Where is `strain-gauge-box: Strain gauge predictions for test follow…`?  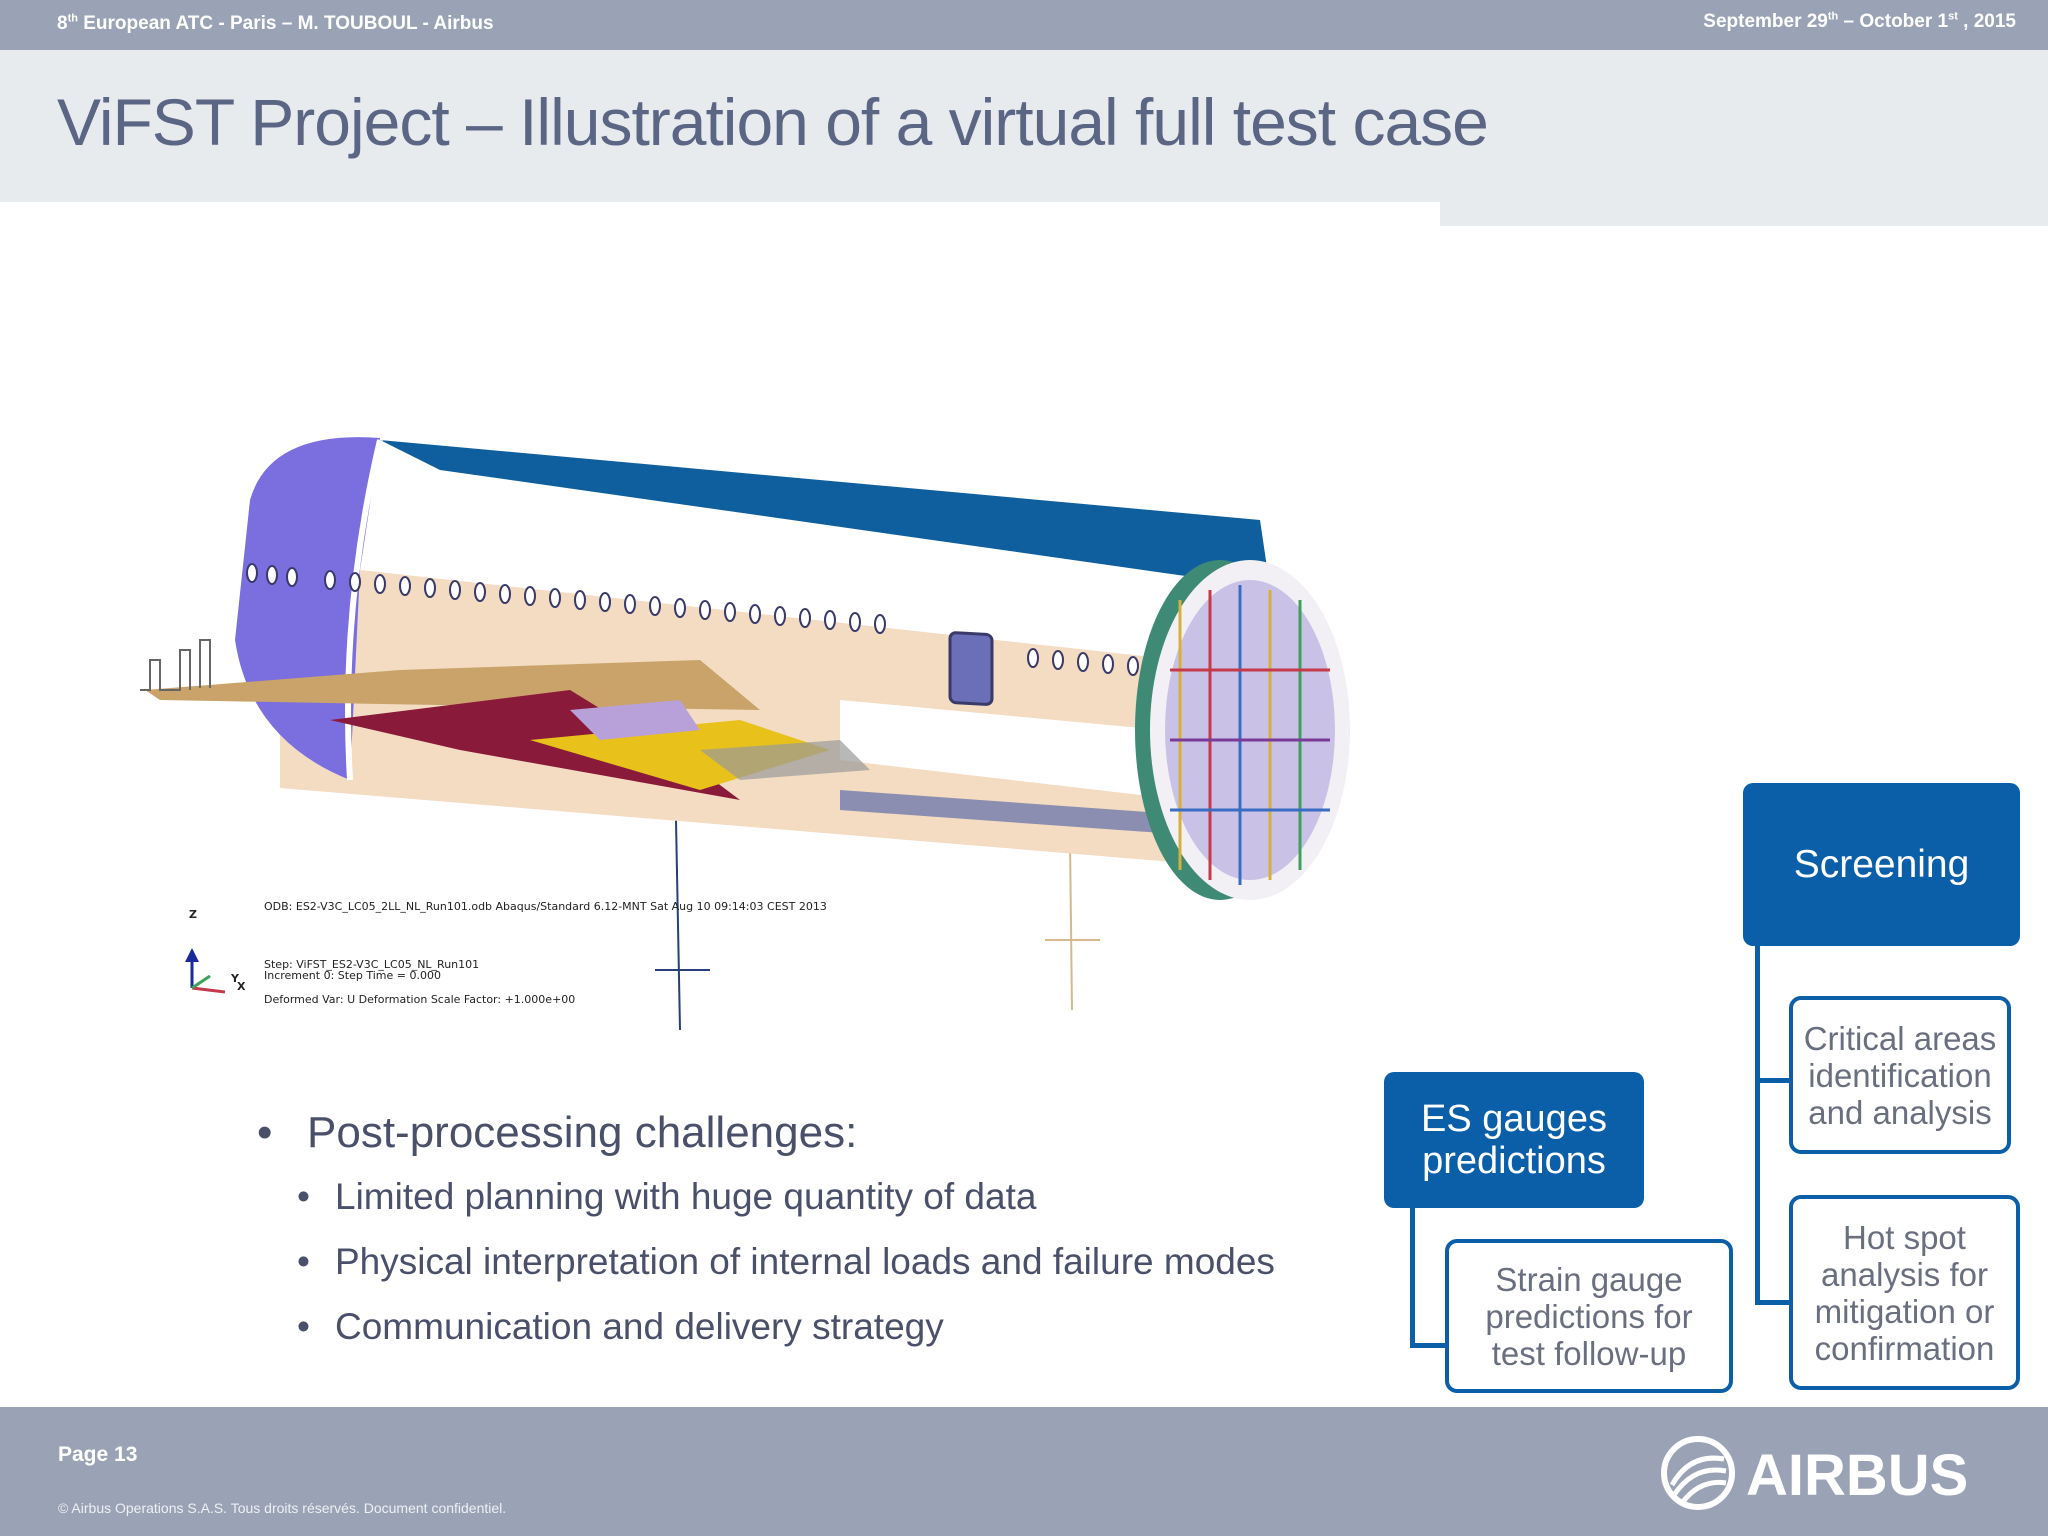
strain-gauge-box: Strain gauge predictions for test follow… is located at coordinates (1589, 1316).